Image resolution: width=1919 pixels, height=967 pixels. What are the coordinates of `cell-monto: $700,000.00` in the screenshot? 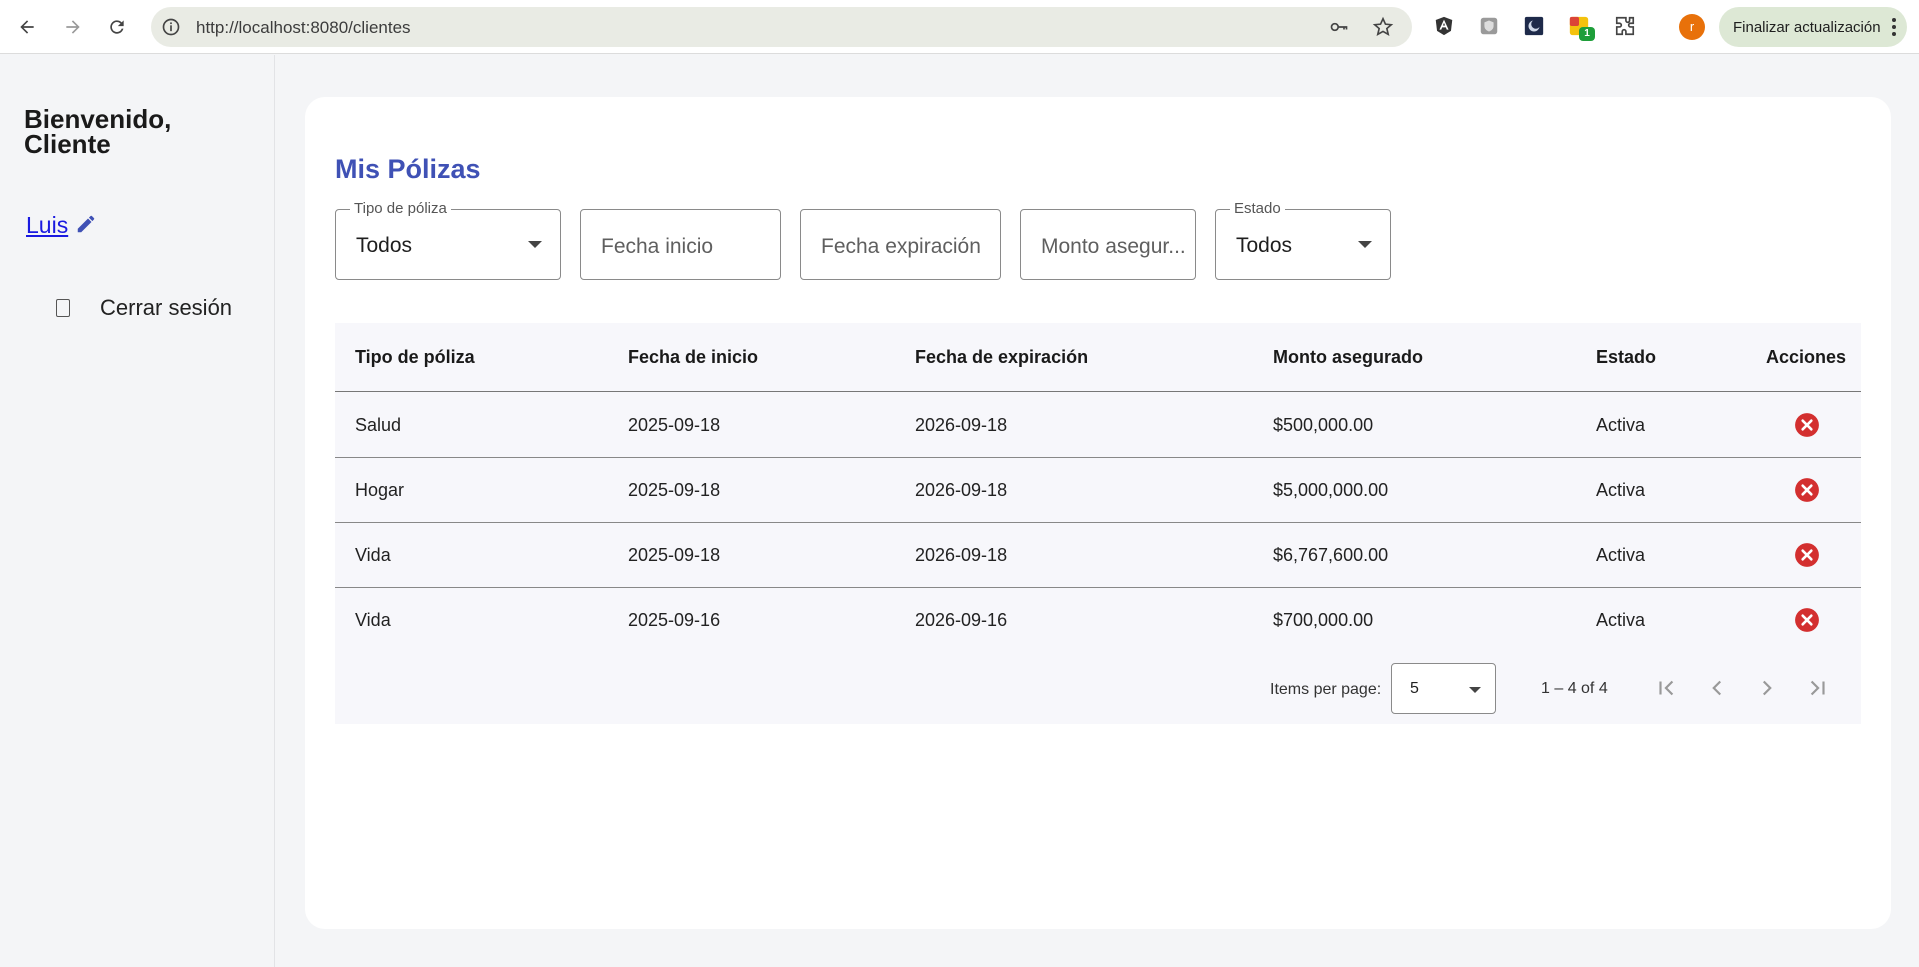 It's located at (1323, 620).